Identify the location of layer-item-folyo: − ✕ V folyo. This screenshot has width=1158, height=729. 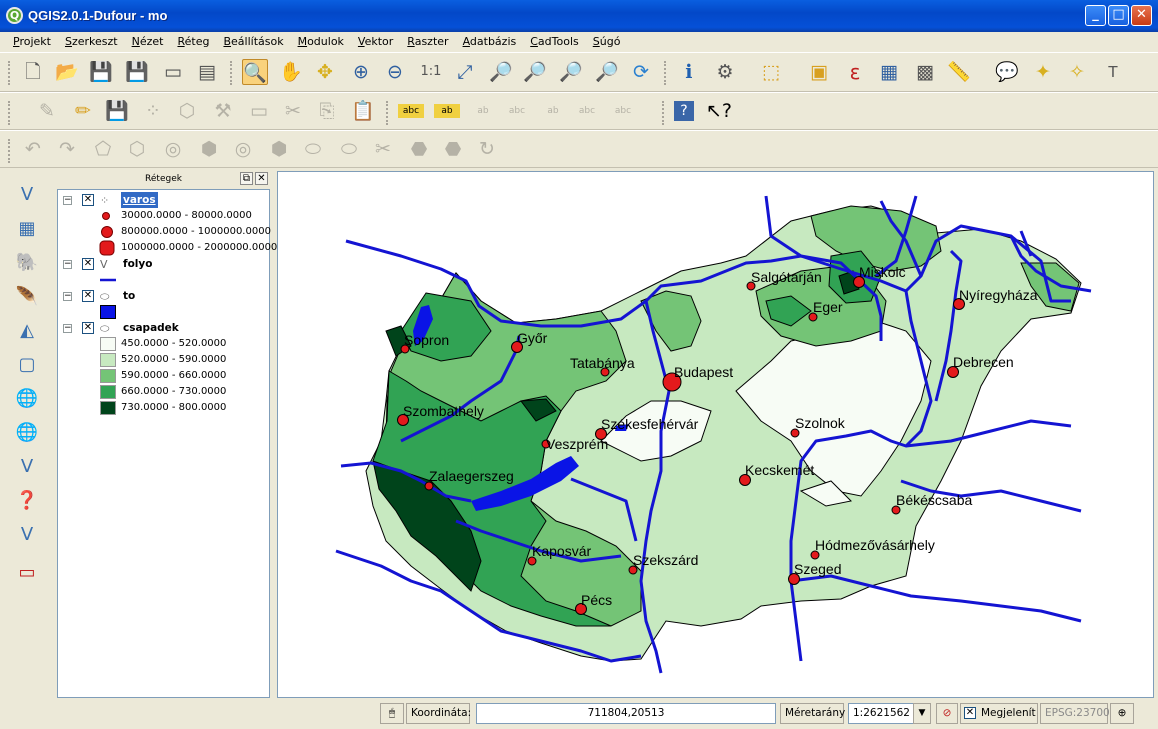
(163, 264).